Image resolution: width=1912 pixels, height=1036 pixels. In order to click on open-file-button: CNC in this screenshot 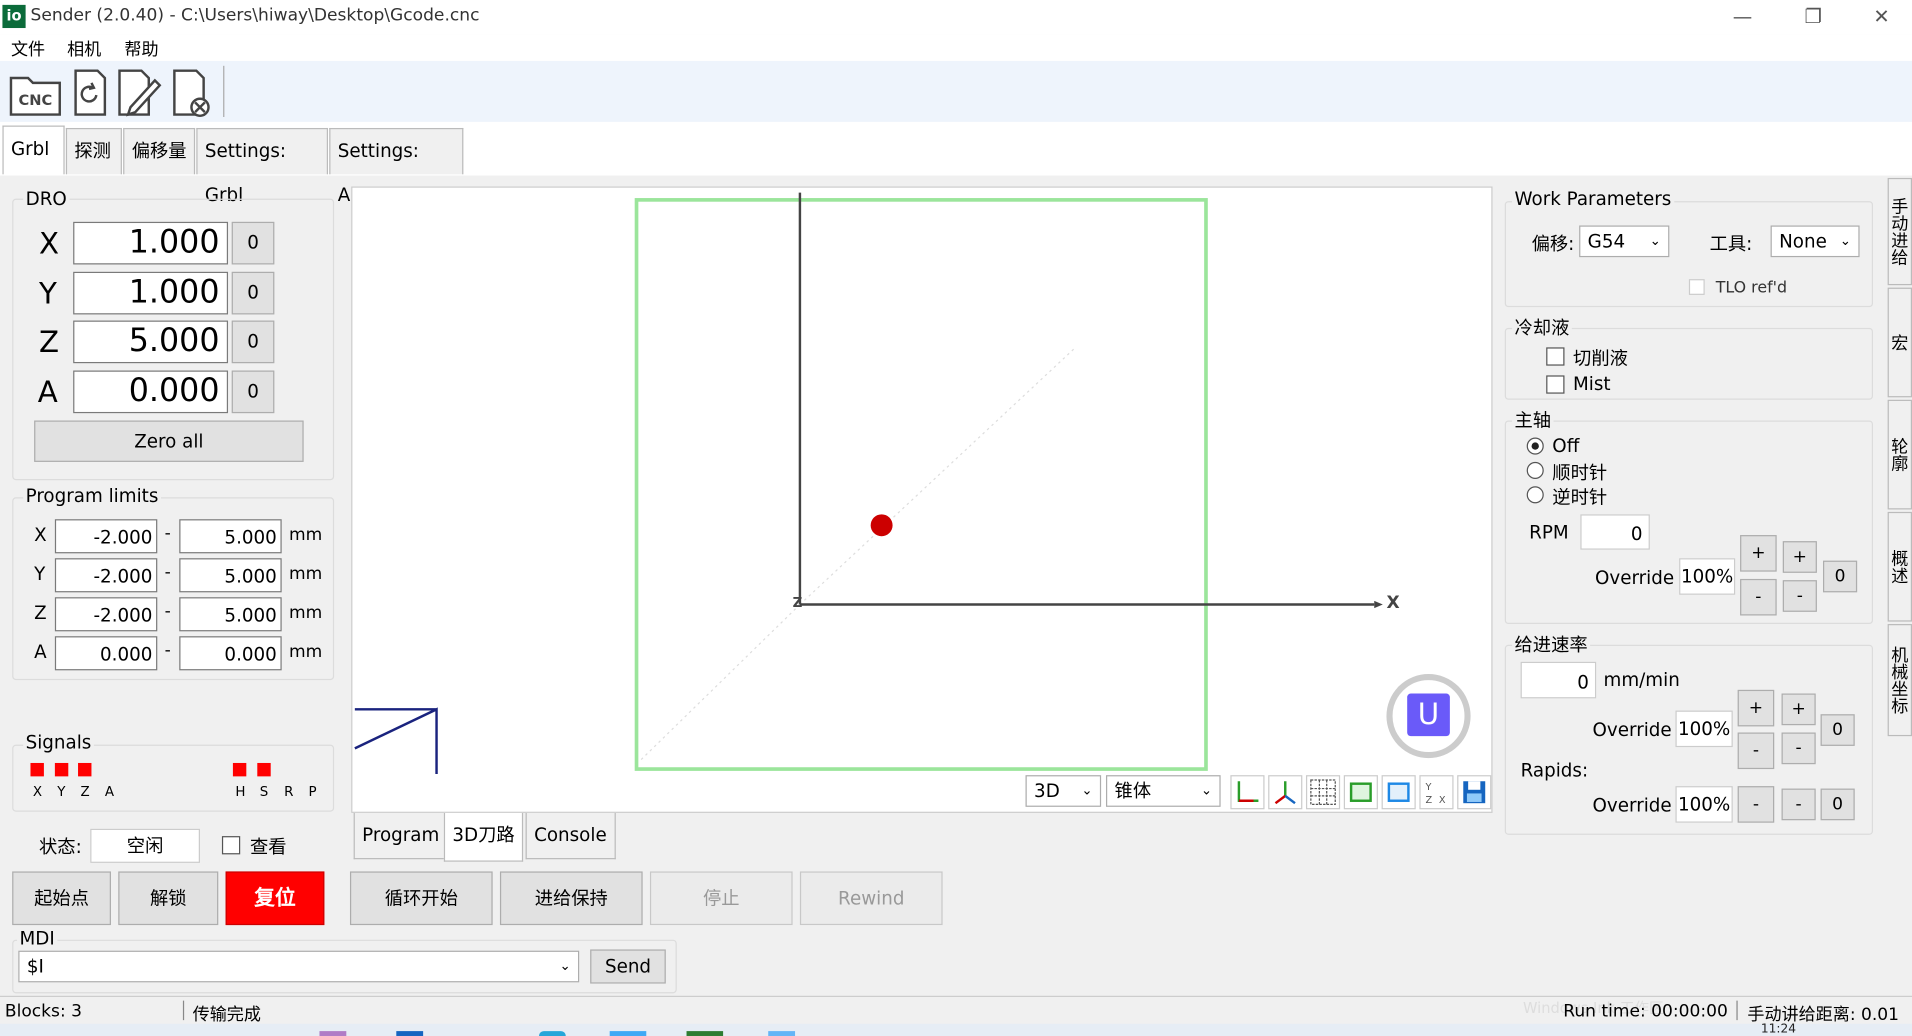, I will do `click(36, 91)`.